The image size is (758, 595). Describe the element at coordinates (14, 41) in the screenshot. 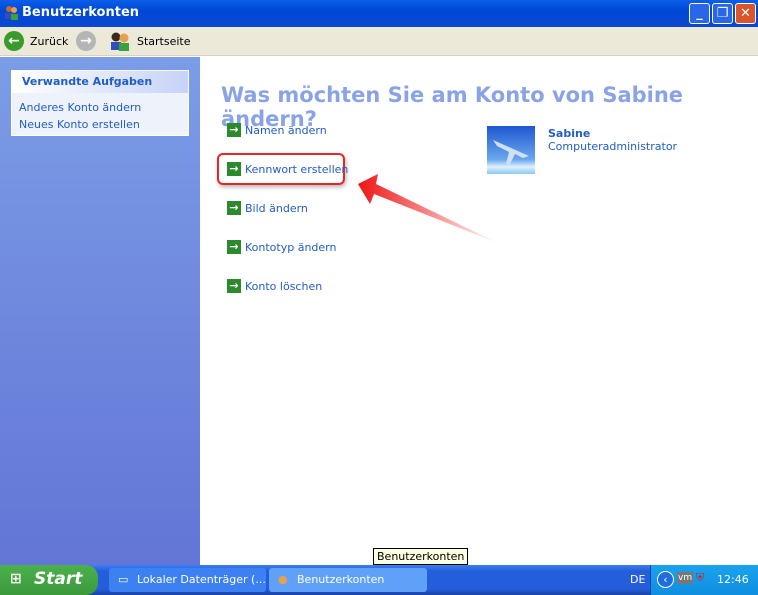

I see `back-arrow-icon: ←` at that location.